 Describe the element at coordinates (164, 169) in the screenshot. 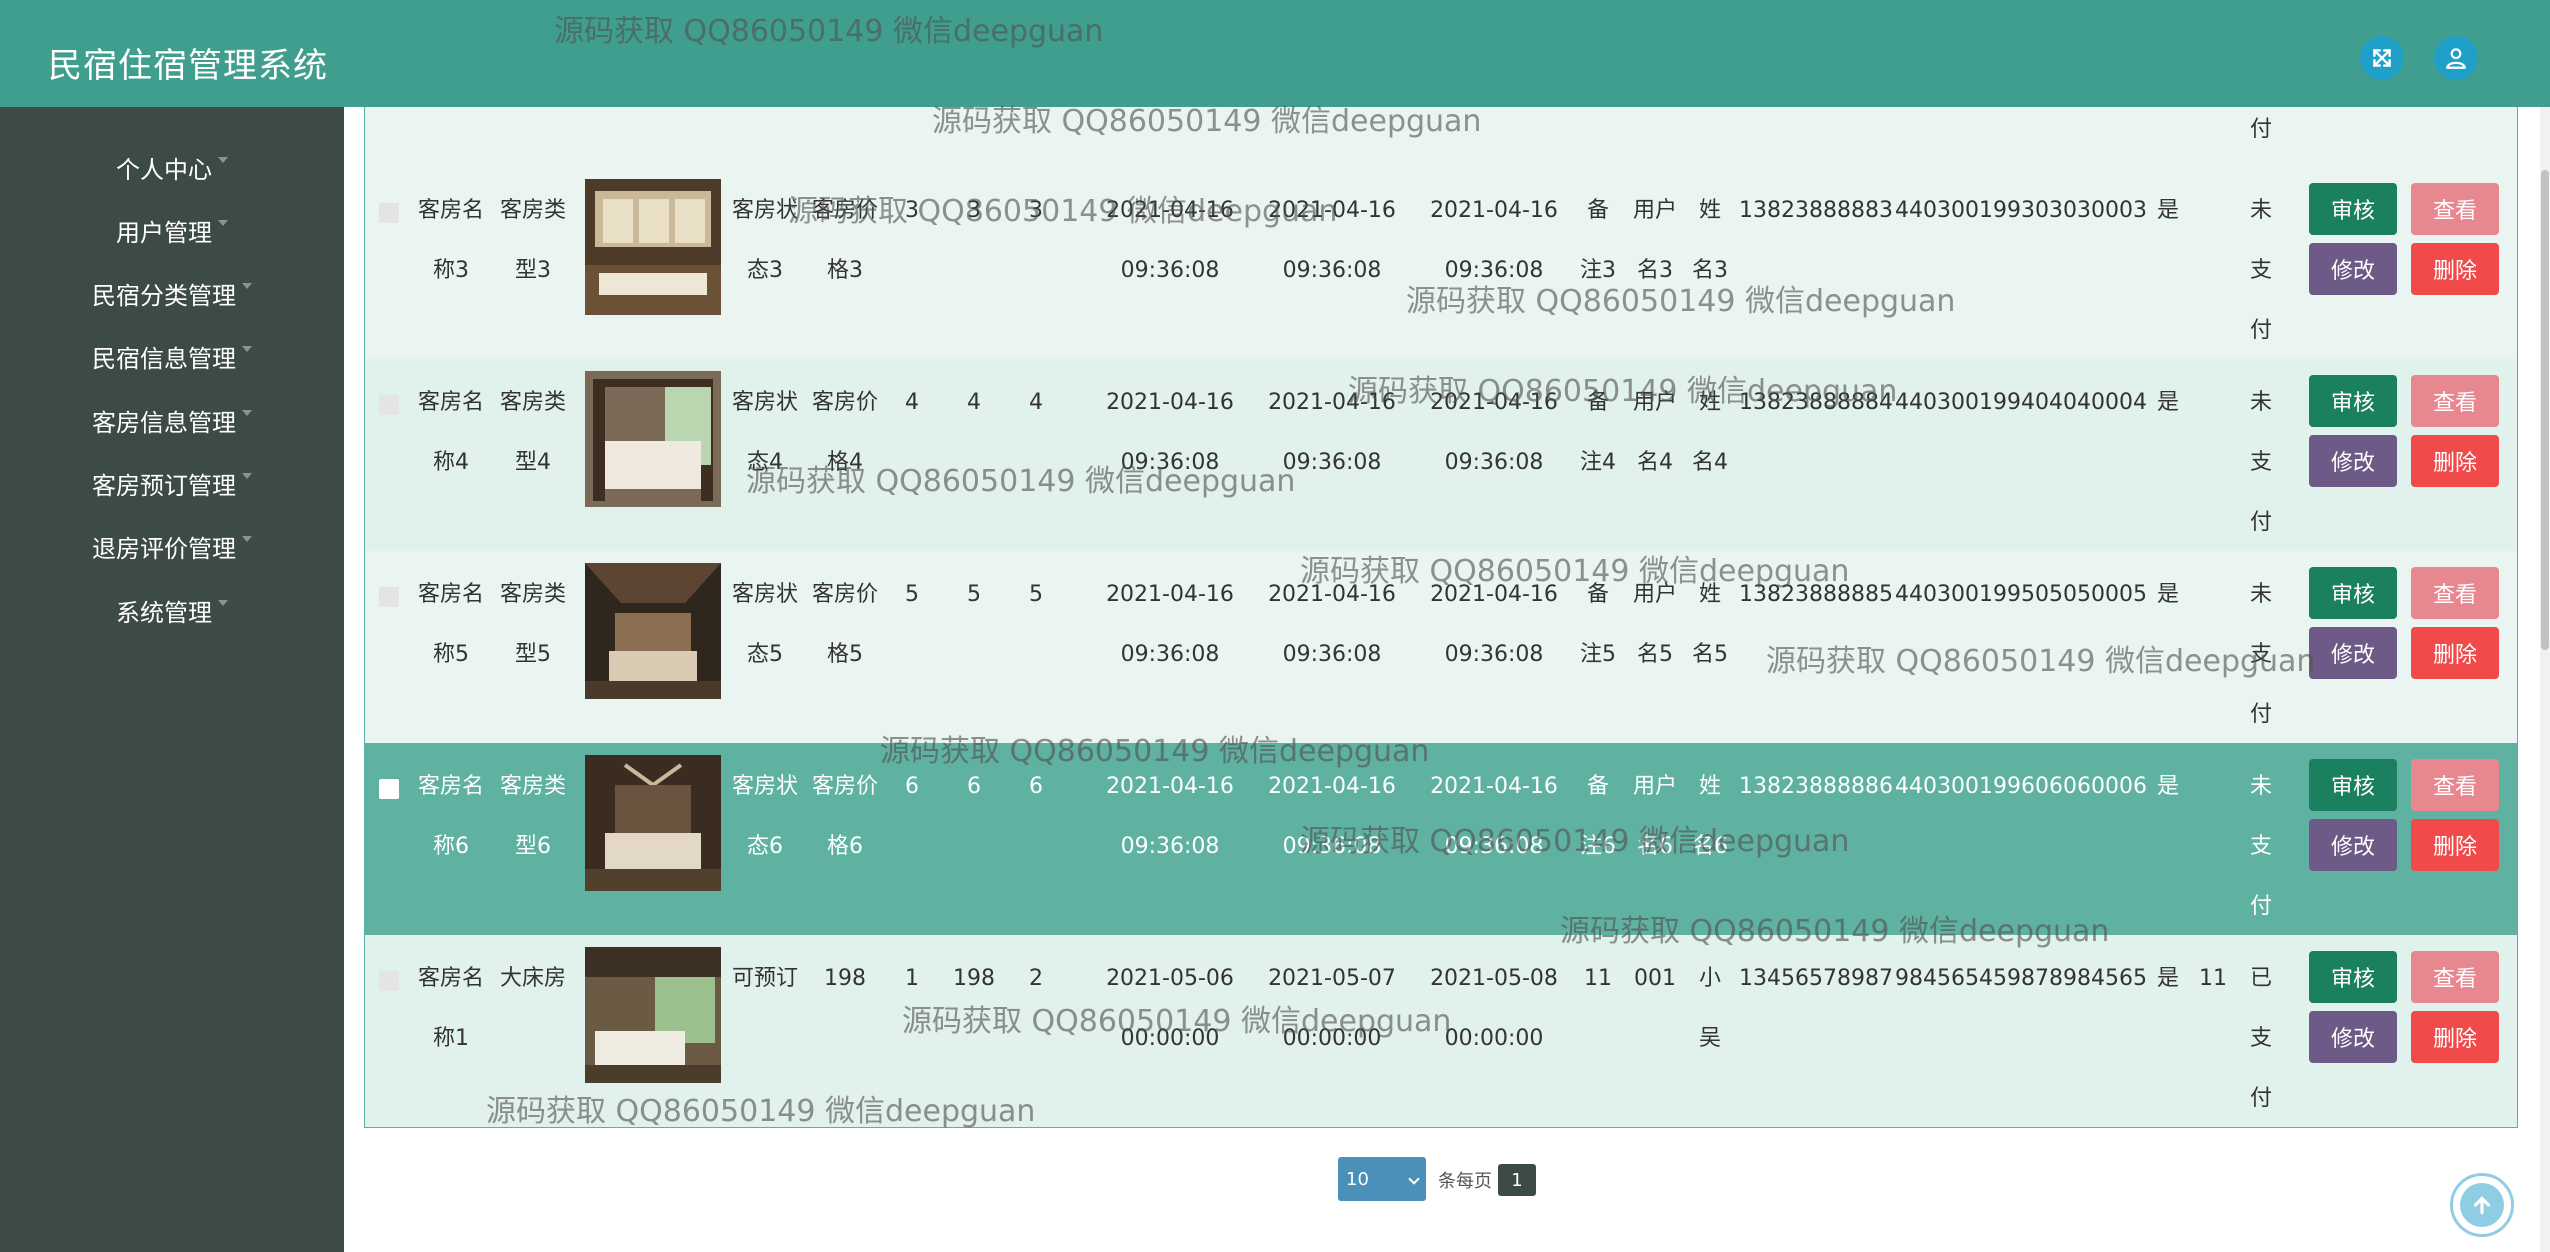

I see `sidebar-item-label: 个人中心` at that location.